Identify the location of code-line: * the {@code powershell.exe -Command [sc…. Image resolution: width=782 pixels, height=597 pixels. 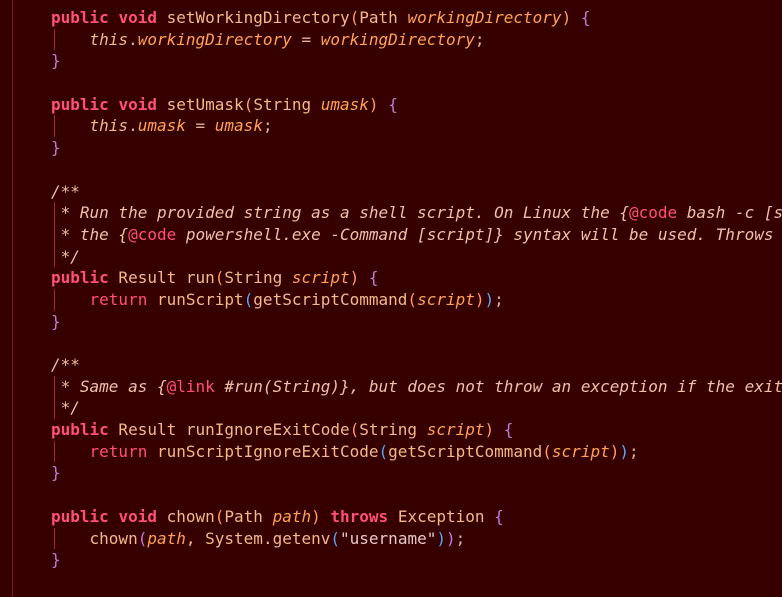
(416, 234).